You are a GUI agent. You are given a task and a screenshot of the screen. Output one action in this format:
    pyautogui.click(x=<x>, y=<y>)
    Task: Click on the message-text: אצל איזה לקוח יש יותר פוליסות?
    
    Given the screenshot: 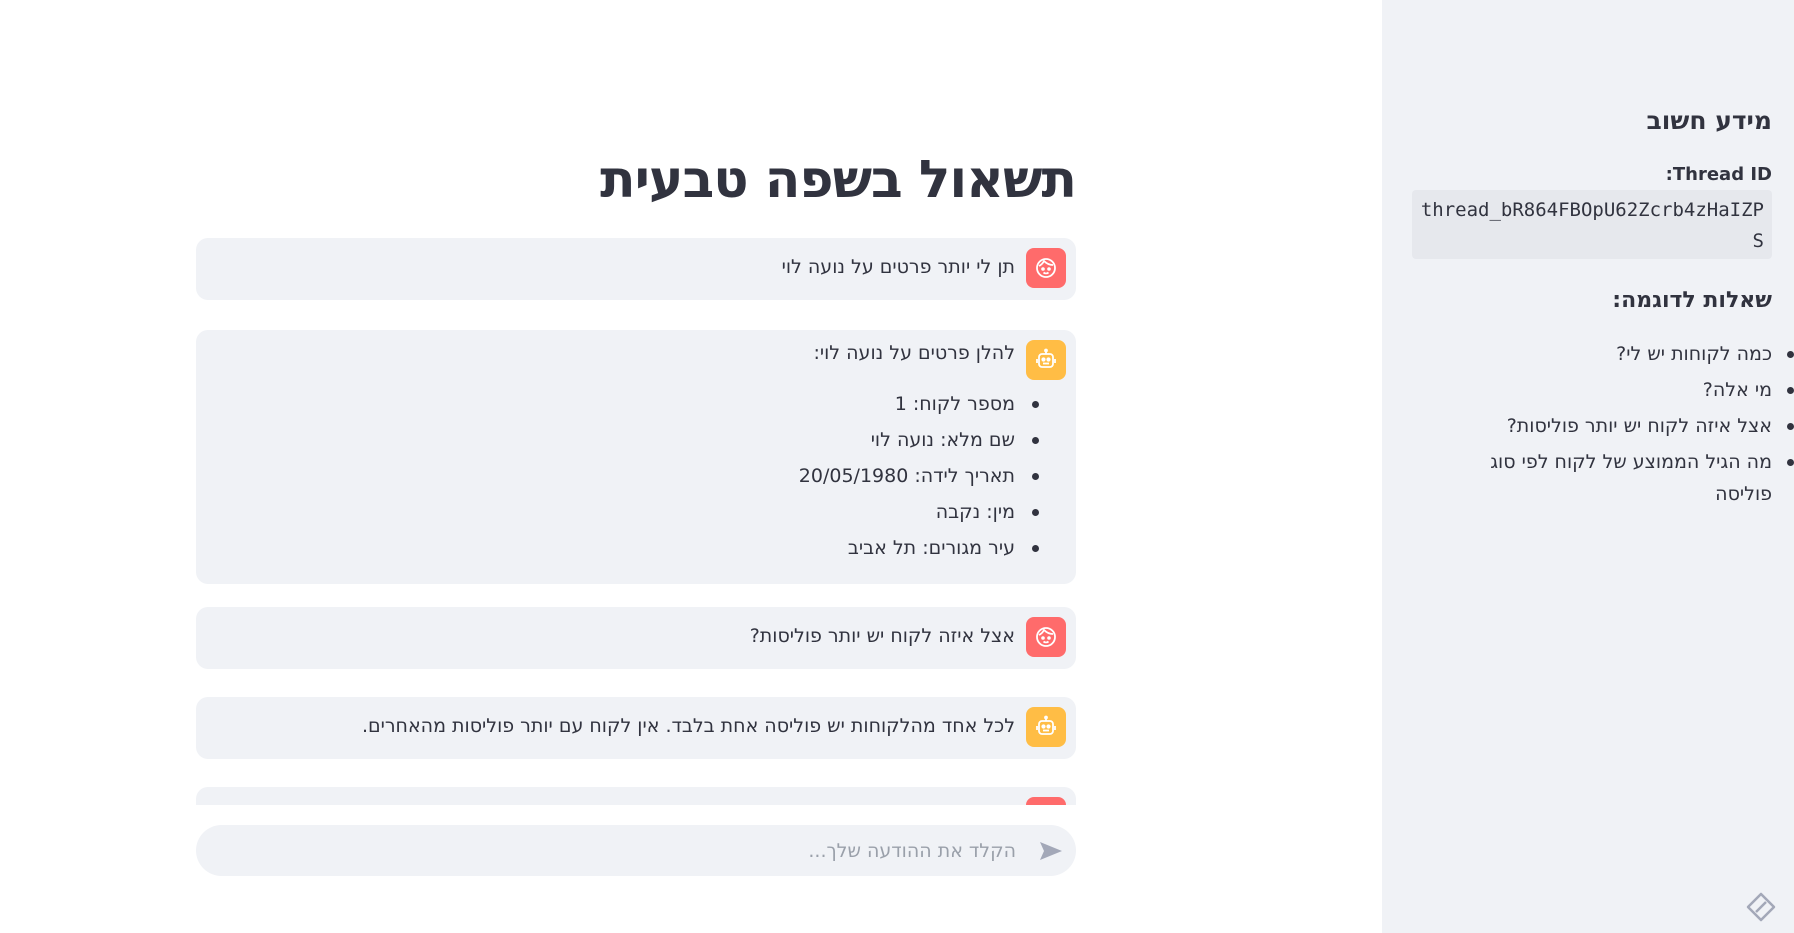 What is the action you would take?
    pyautogui.click(x=882, y=636)
    